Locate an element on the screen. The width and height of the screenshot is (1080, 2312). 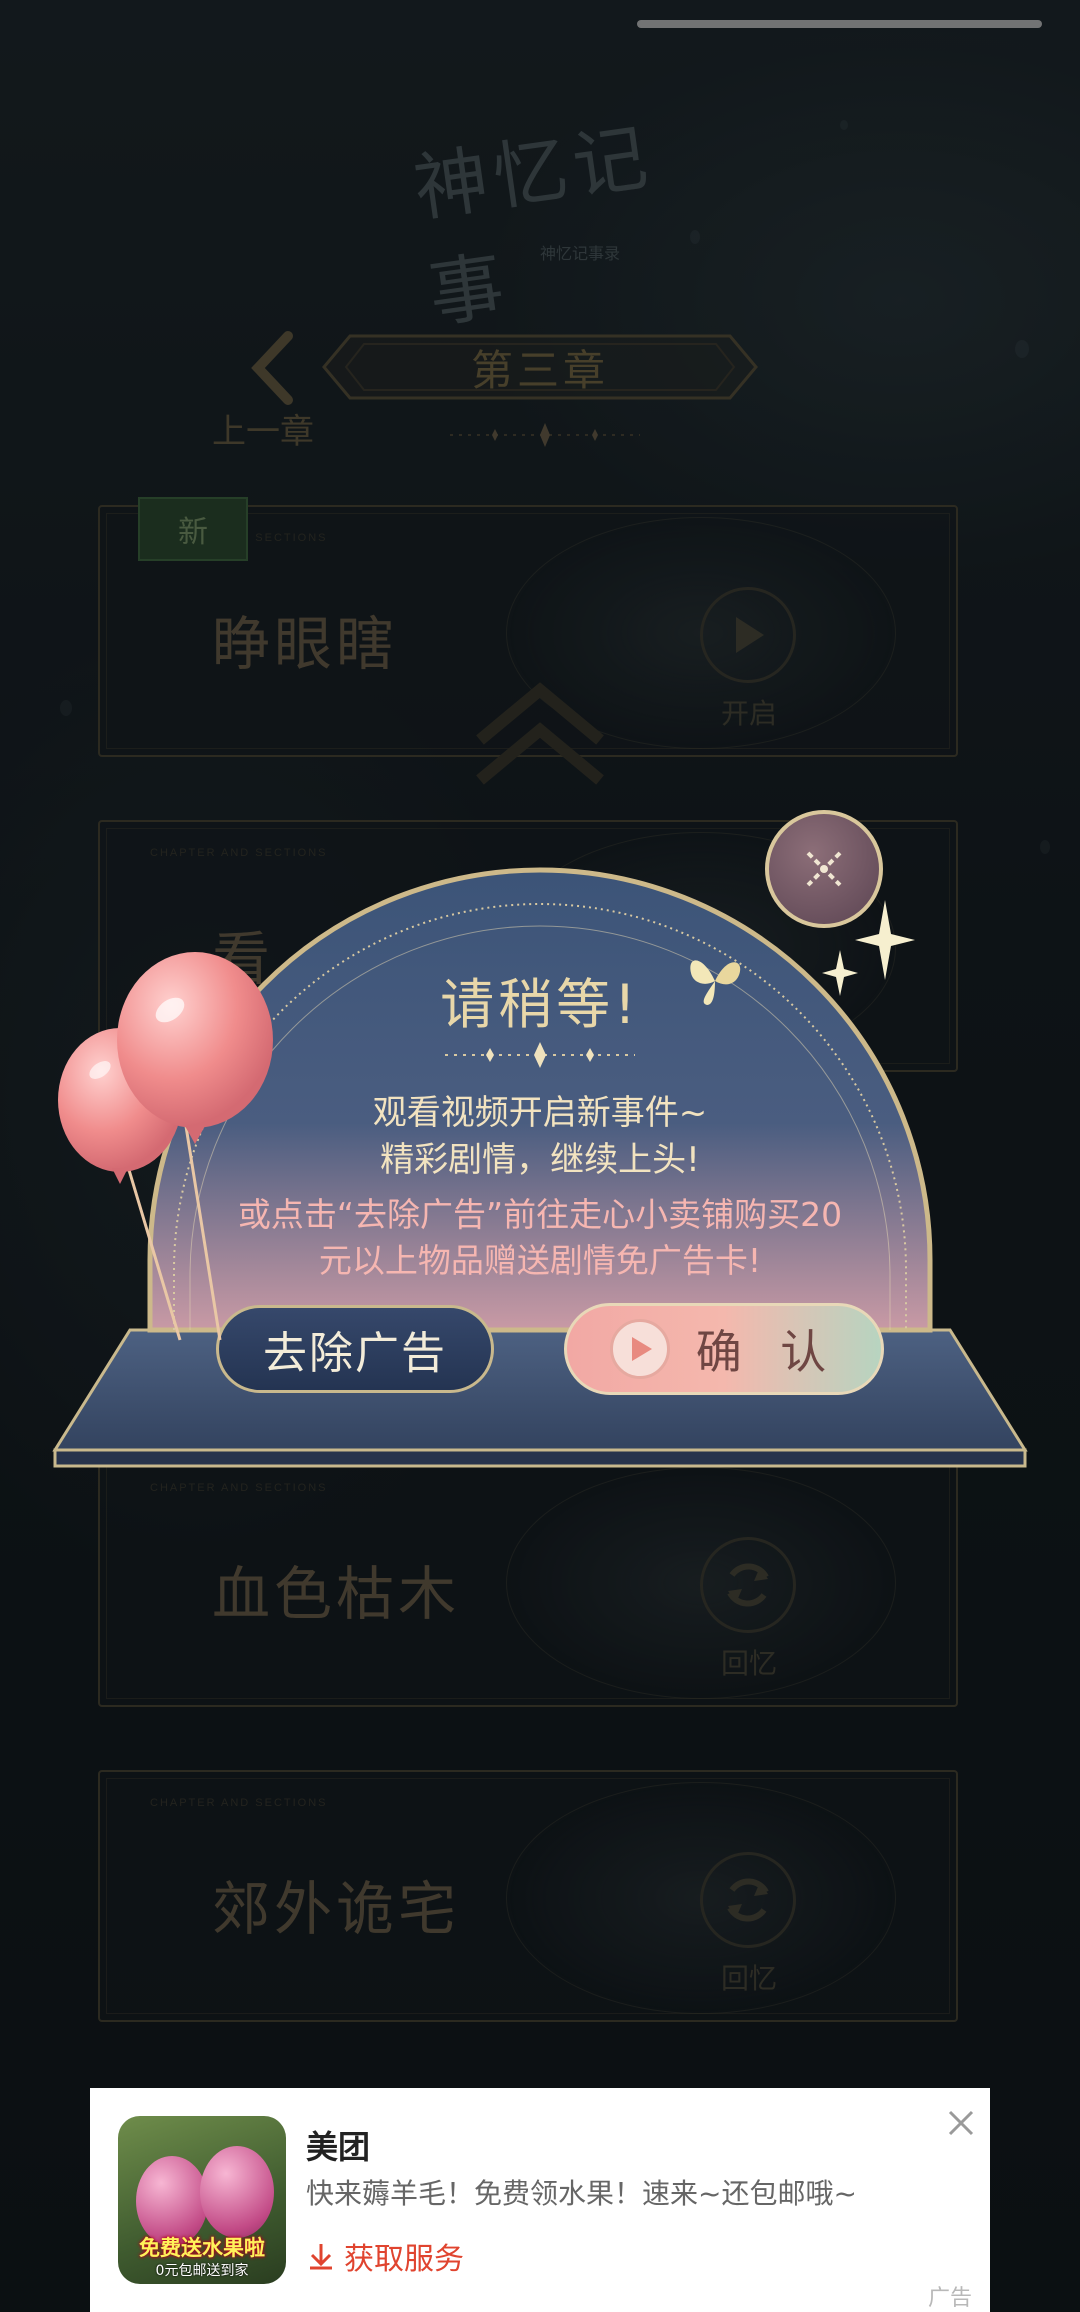
ad-cta-button: 获取服务 is located at coordinates (385, 2256).